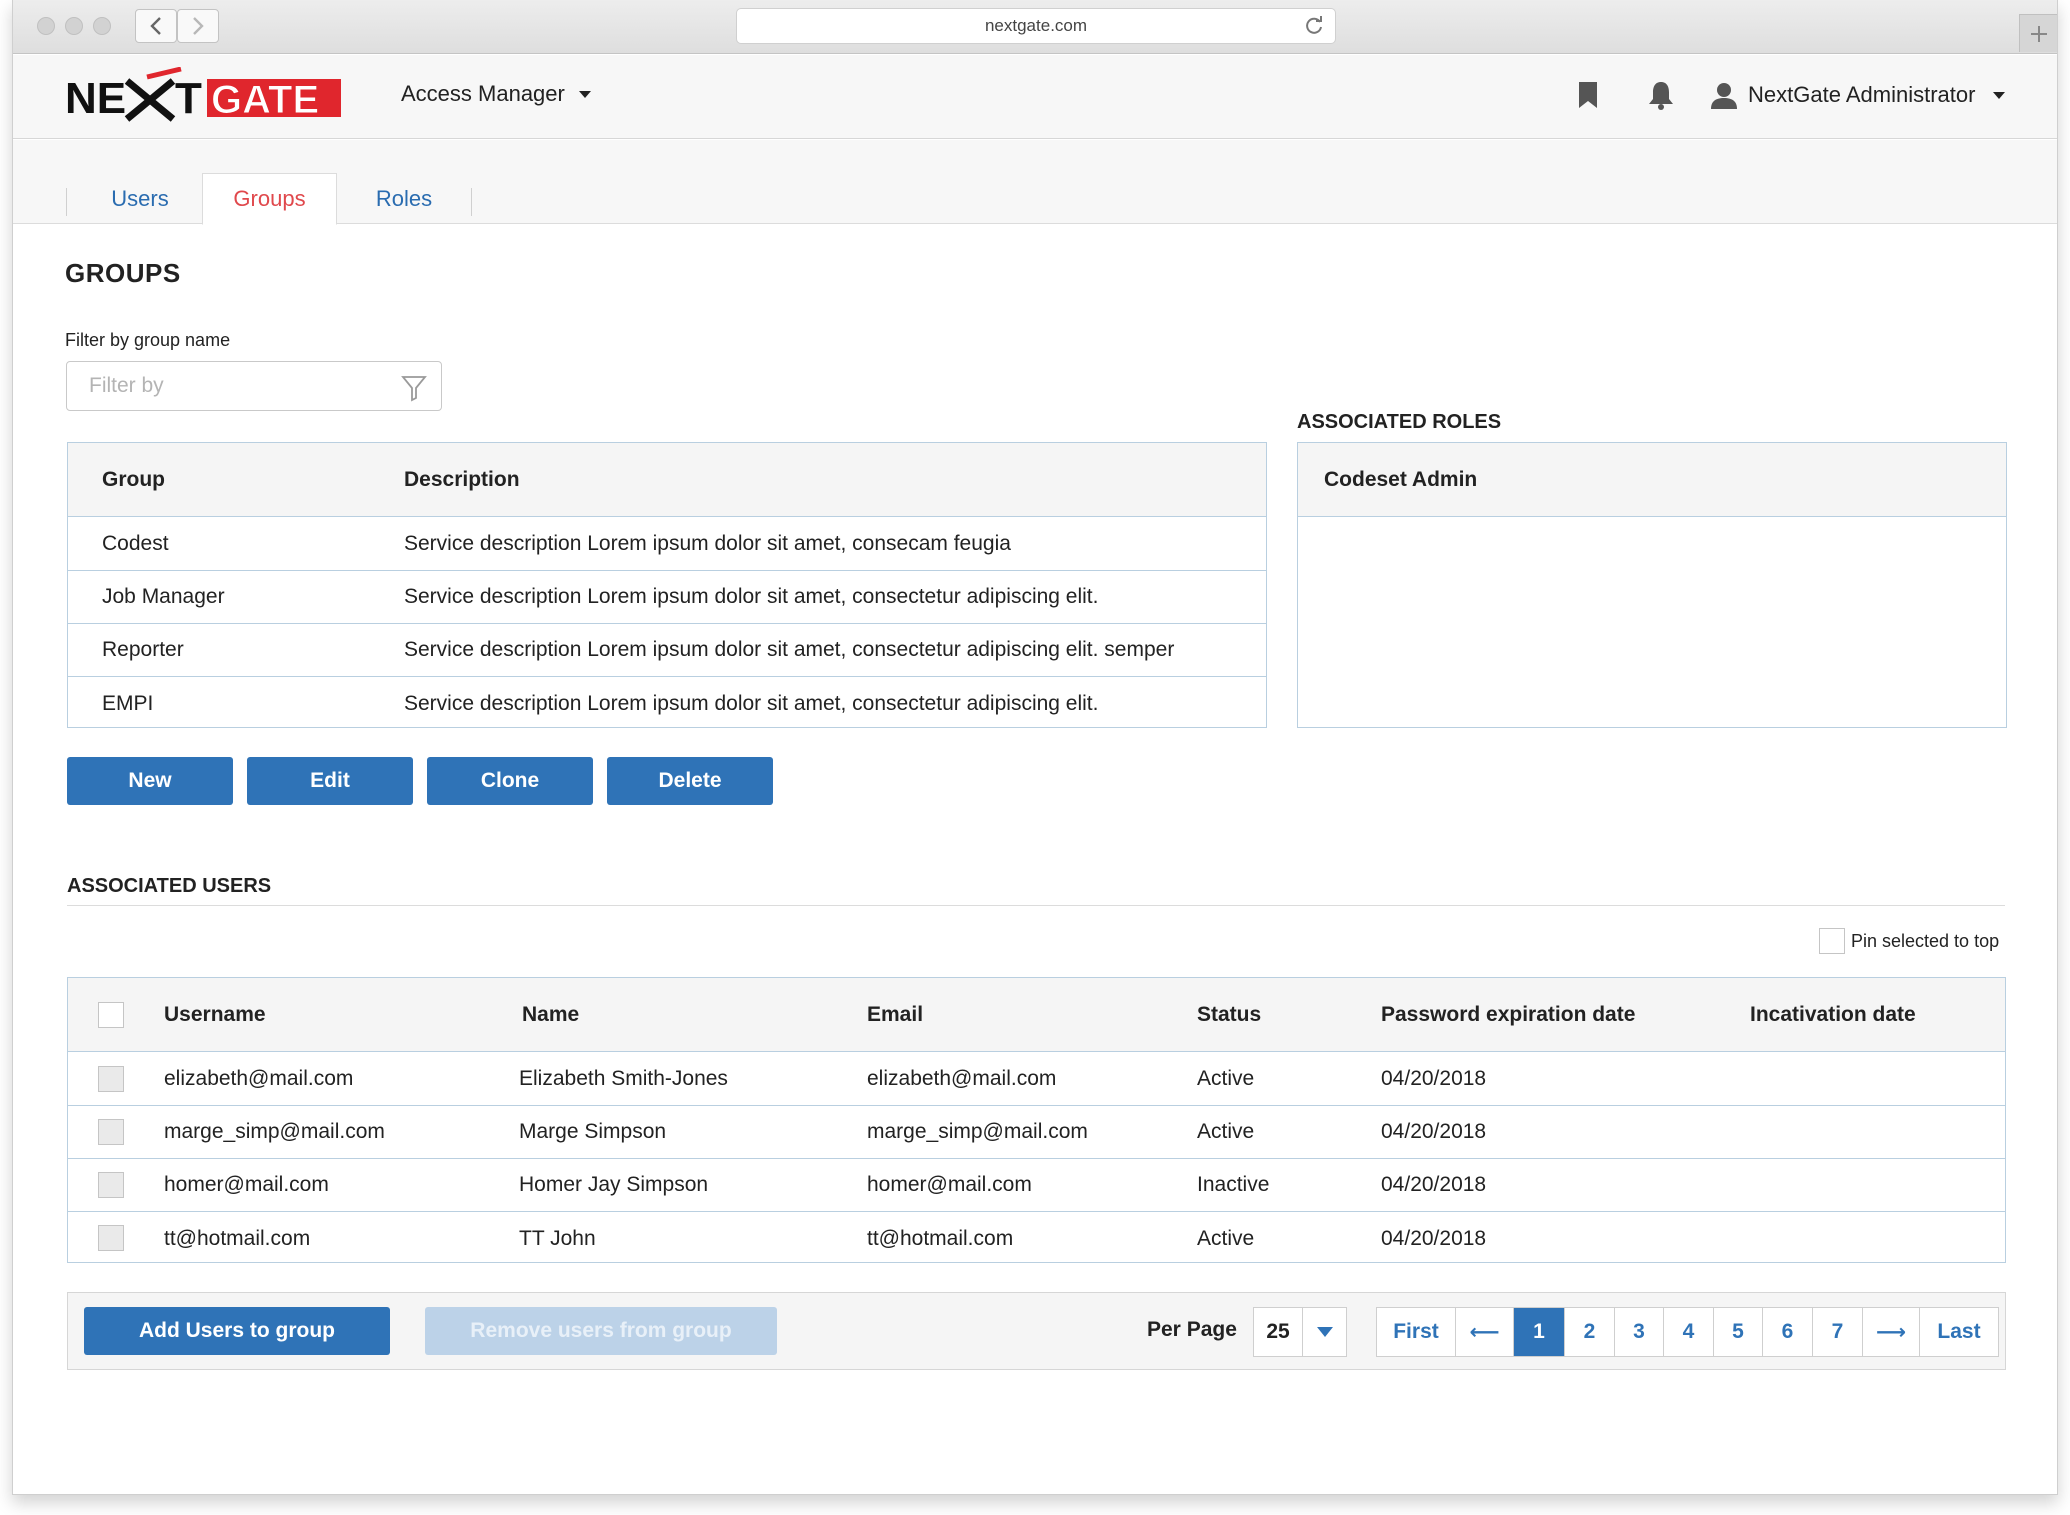 Image resolution: width=2070 pixels, height=1515 pixels. Describe the element at coordinates (123, 273) in the screenshot. I see `page-title: GROUPS` at that location.